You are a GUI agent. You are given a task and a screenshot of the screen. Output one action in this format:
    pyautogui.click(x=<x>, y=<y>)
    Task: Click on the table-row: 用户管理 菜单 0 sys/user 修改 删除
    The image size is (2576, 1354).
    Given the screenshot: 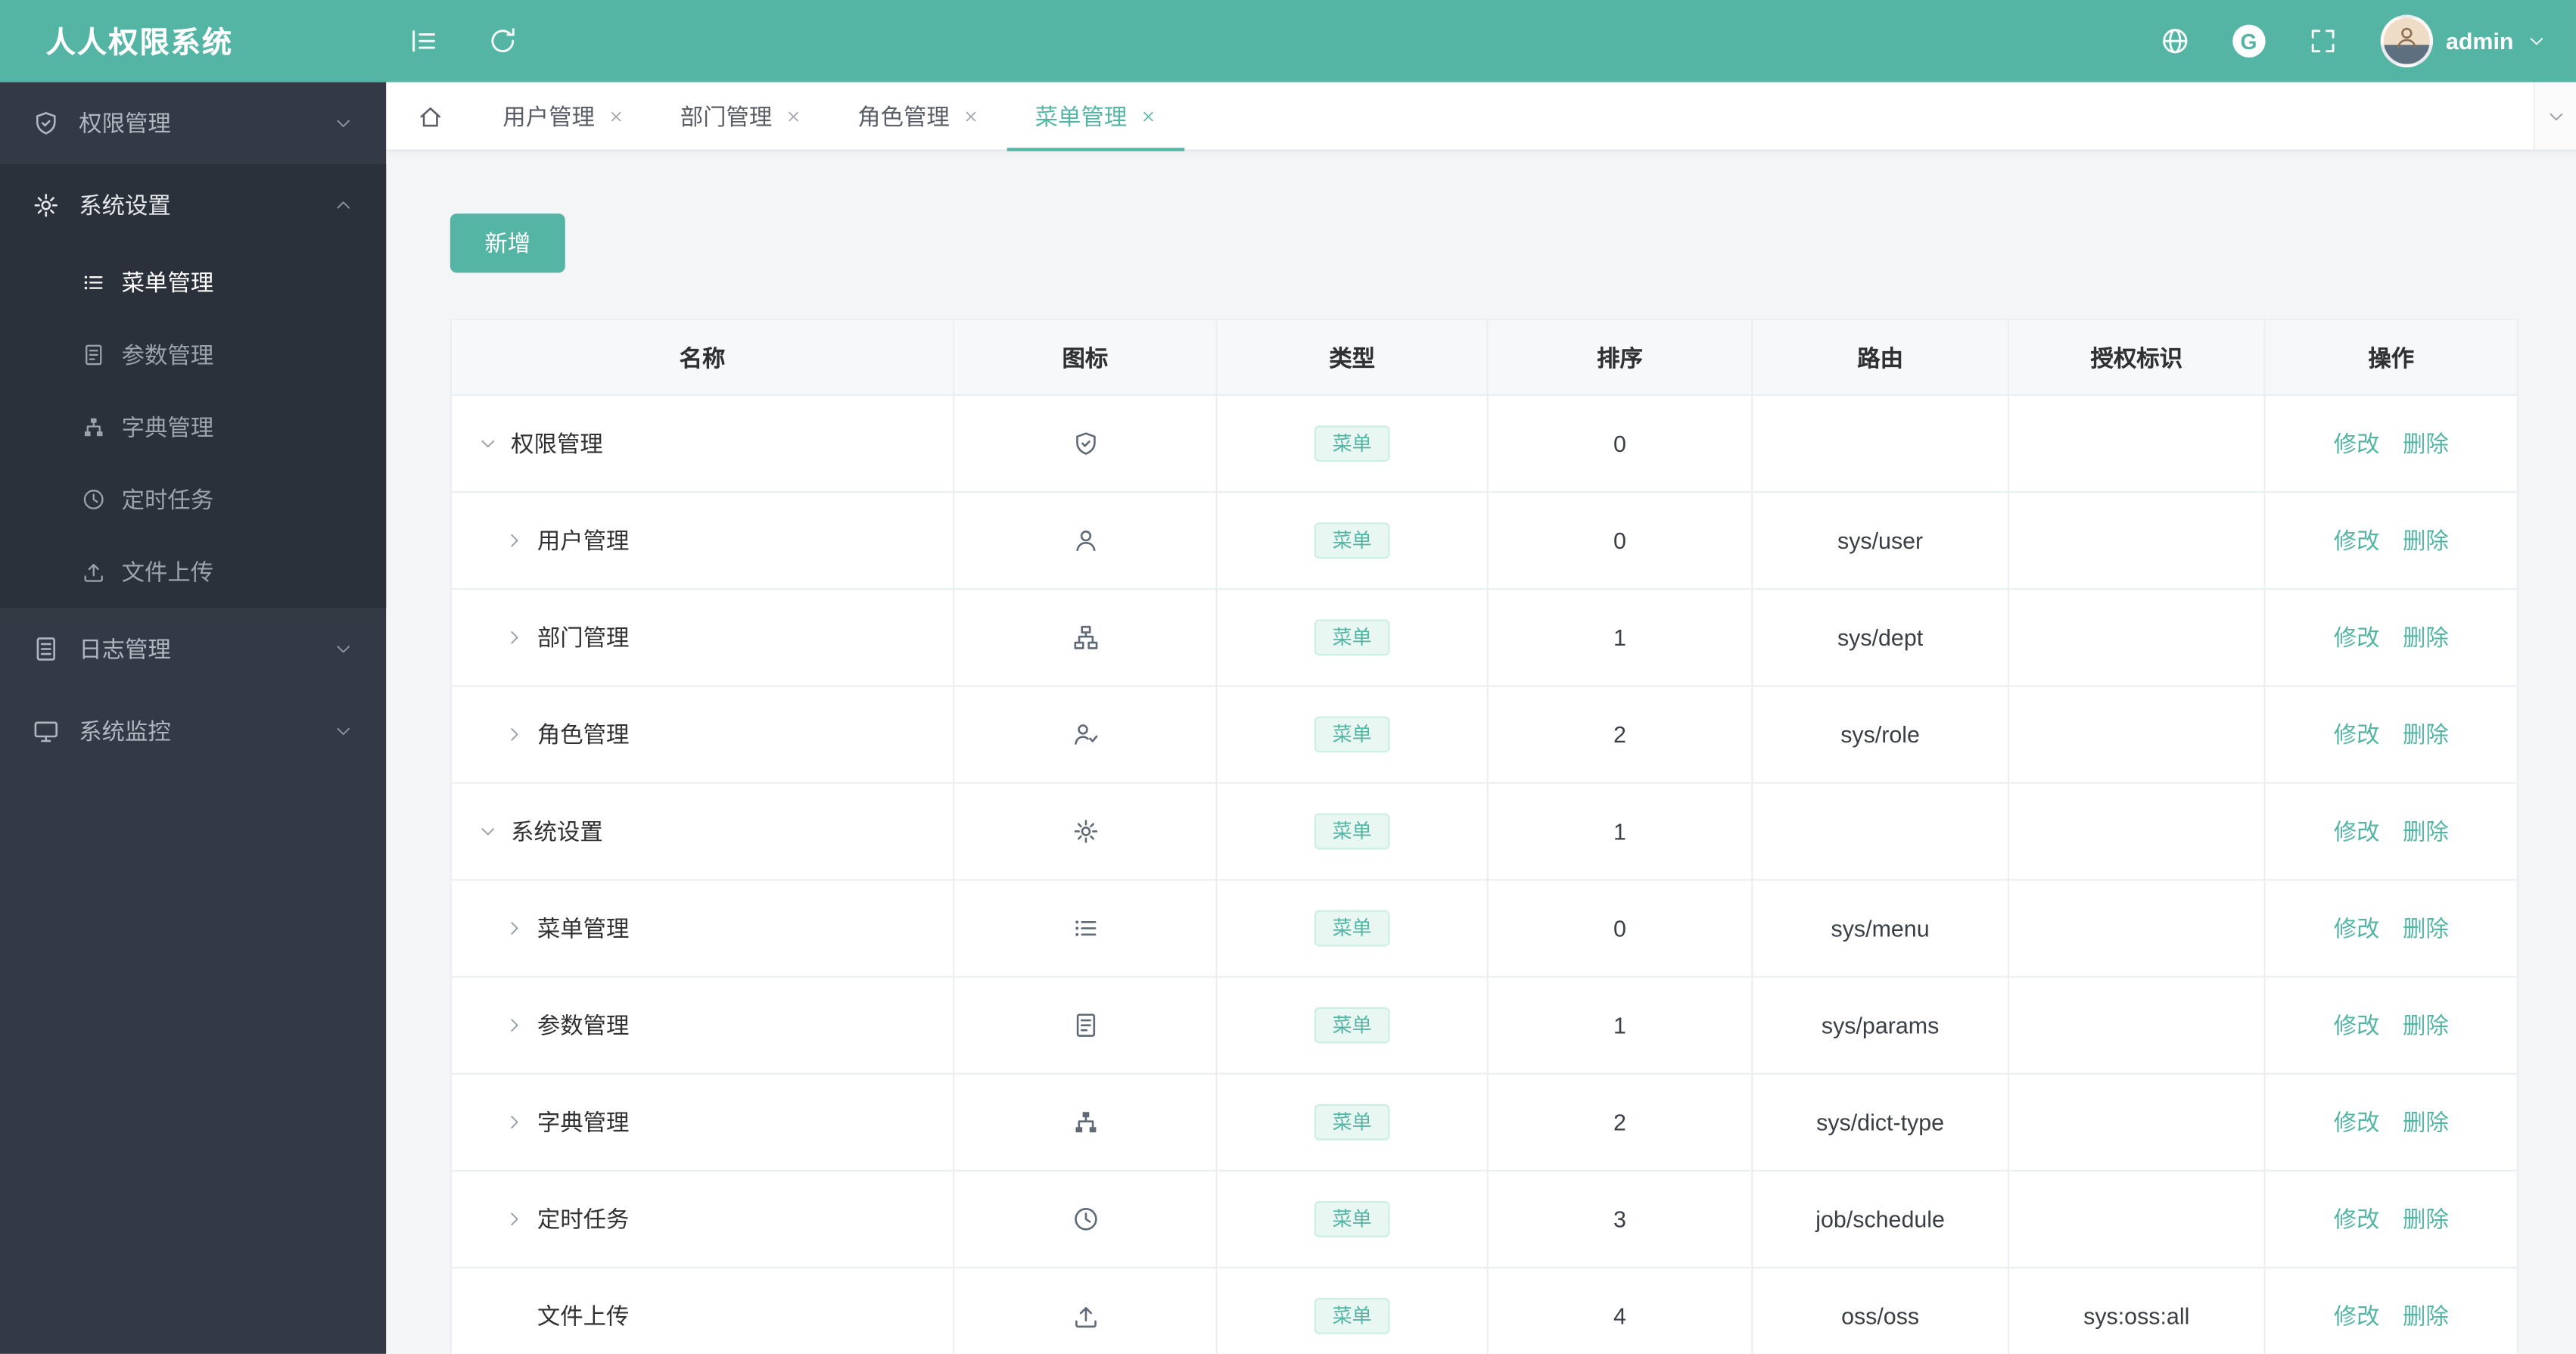 What is the action you would take?
    pyautogui.click(x=1484, y=540)
    